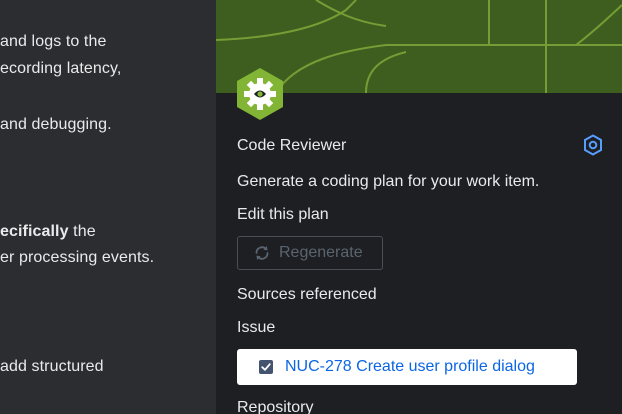 Image resolution: width=622 pixels, height=414 pixels. I want to click on issue-link-card: NUC-278 Create user profile dialog, so click(407, 367).